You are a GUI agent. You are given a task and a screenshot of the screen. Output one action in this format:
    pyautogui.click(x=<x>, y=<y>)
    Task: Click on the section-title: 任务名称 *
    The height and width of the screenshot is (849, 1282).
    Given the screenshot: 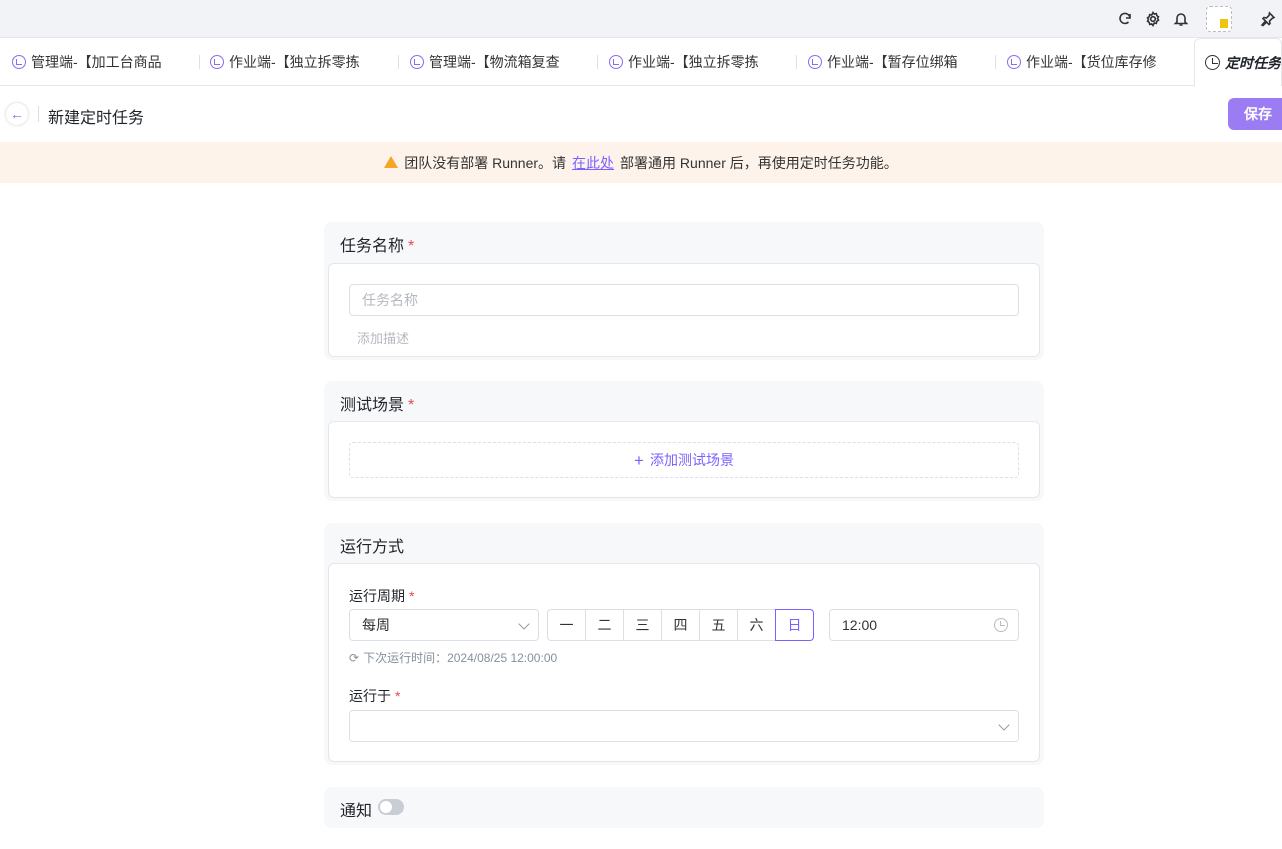 What is the action you would take?
    pyautogui.click(x=377, y=246)
    